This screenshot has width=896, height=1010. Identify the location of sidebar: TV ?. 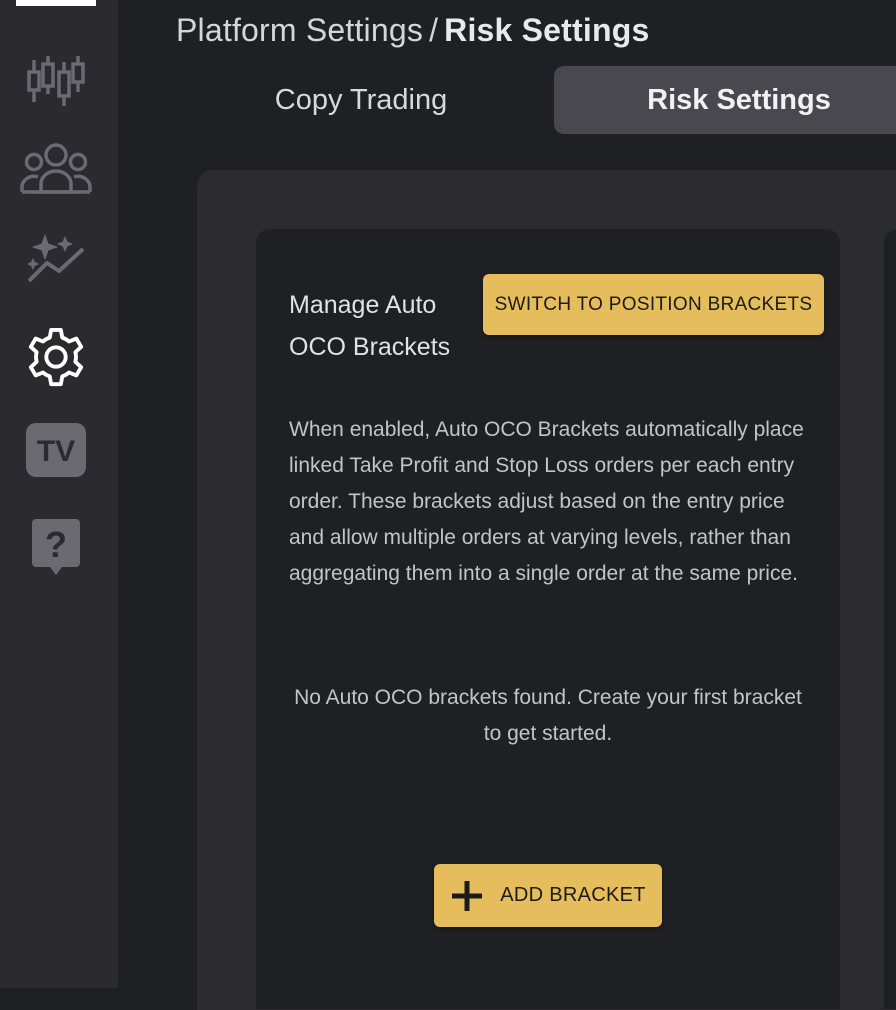
(59, 494).